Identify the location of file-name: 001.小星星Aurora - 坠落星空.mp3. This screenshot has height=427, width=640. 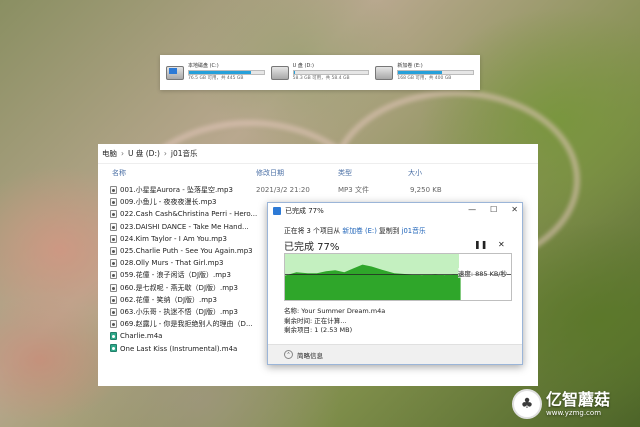
(176, 190).